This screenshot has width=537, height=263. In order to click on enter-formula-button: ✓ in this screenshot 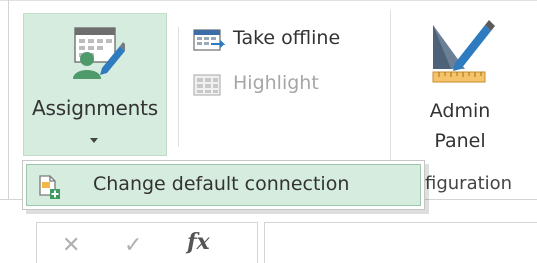, I will do `click(133, 245)`.